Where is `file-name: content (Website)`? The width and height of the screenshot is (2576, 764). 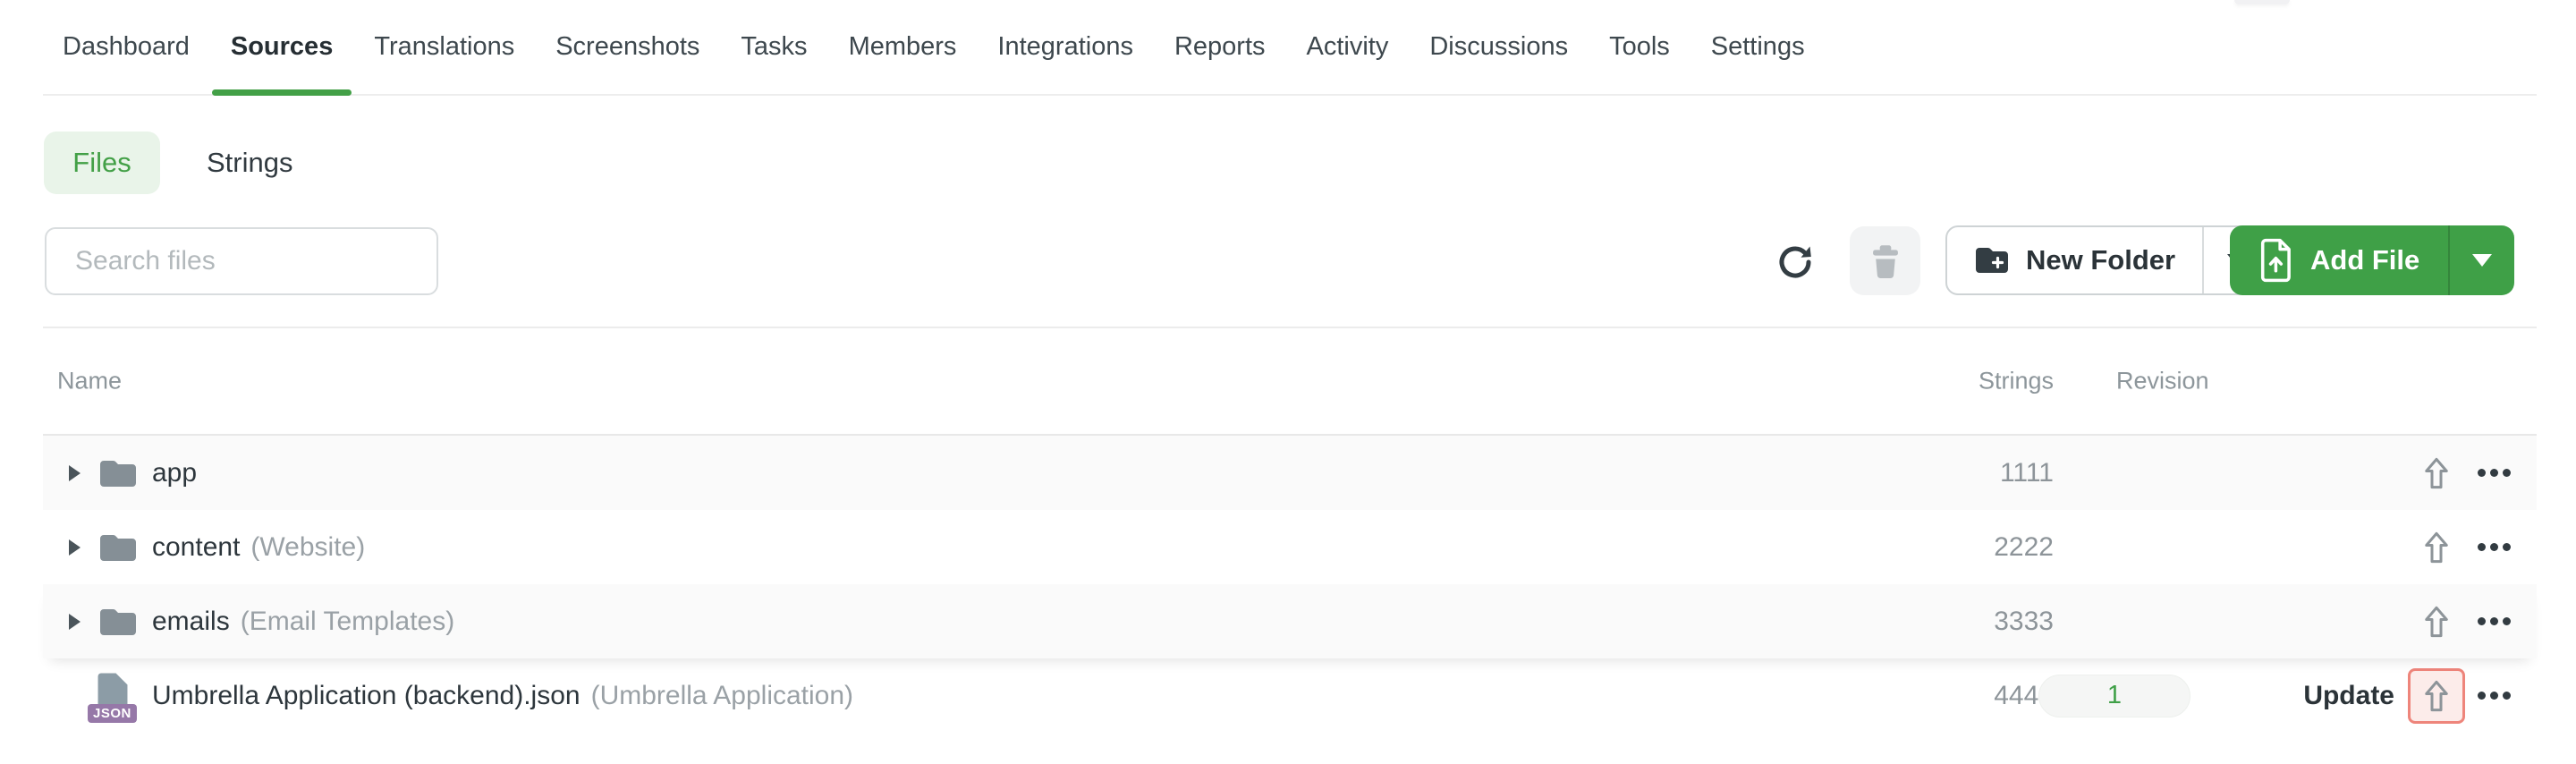 file-name: content (Website) is located at coordinates (258, 547).